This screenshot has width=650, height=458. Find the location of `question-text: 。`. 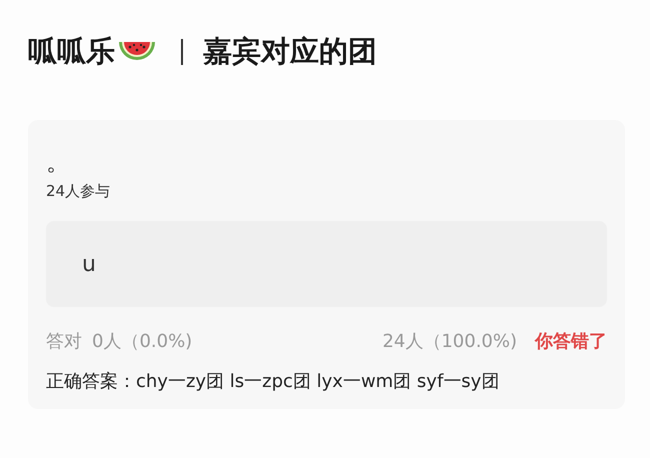

question-text: 。 is located at coordinates (58, 162).